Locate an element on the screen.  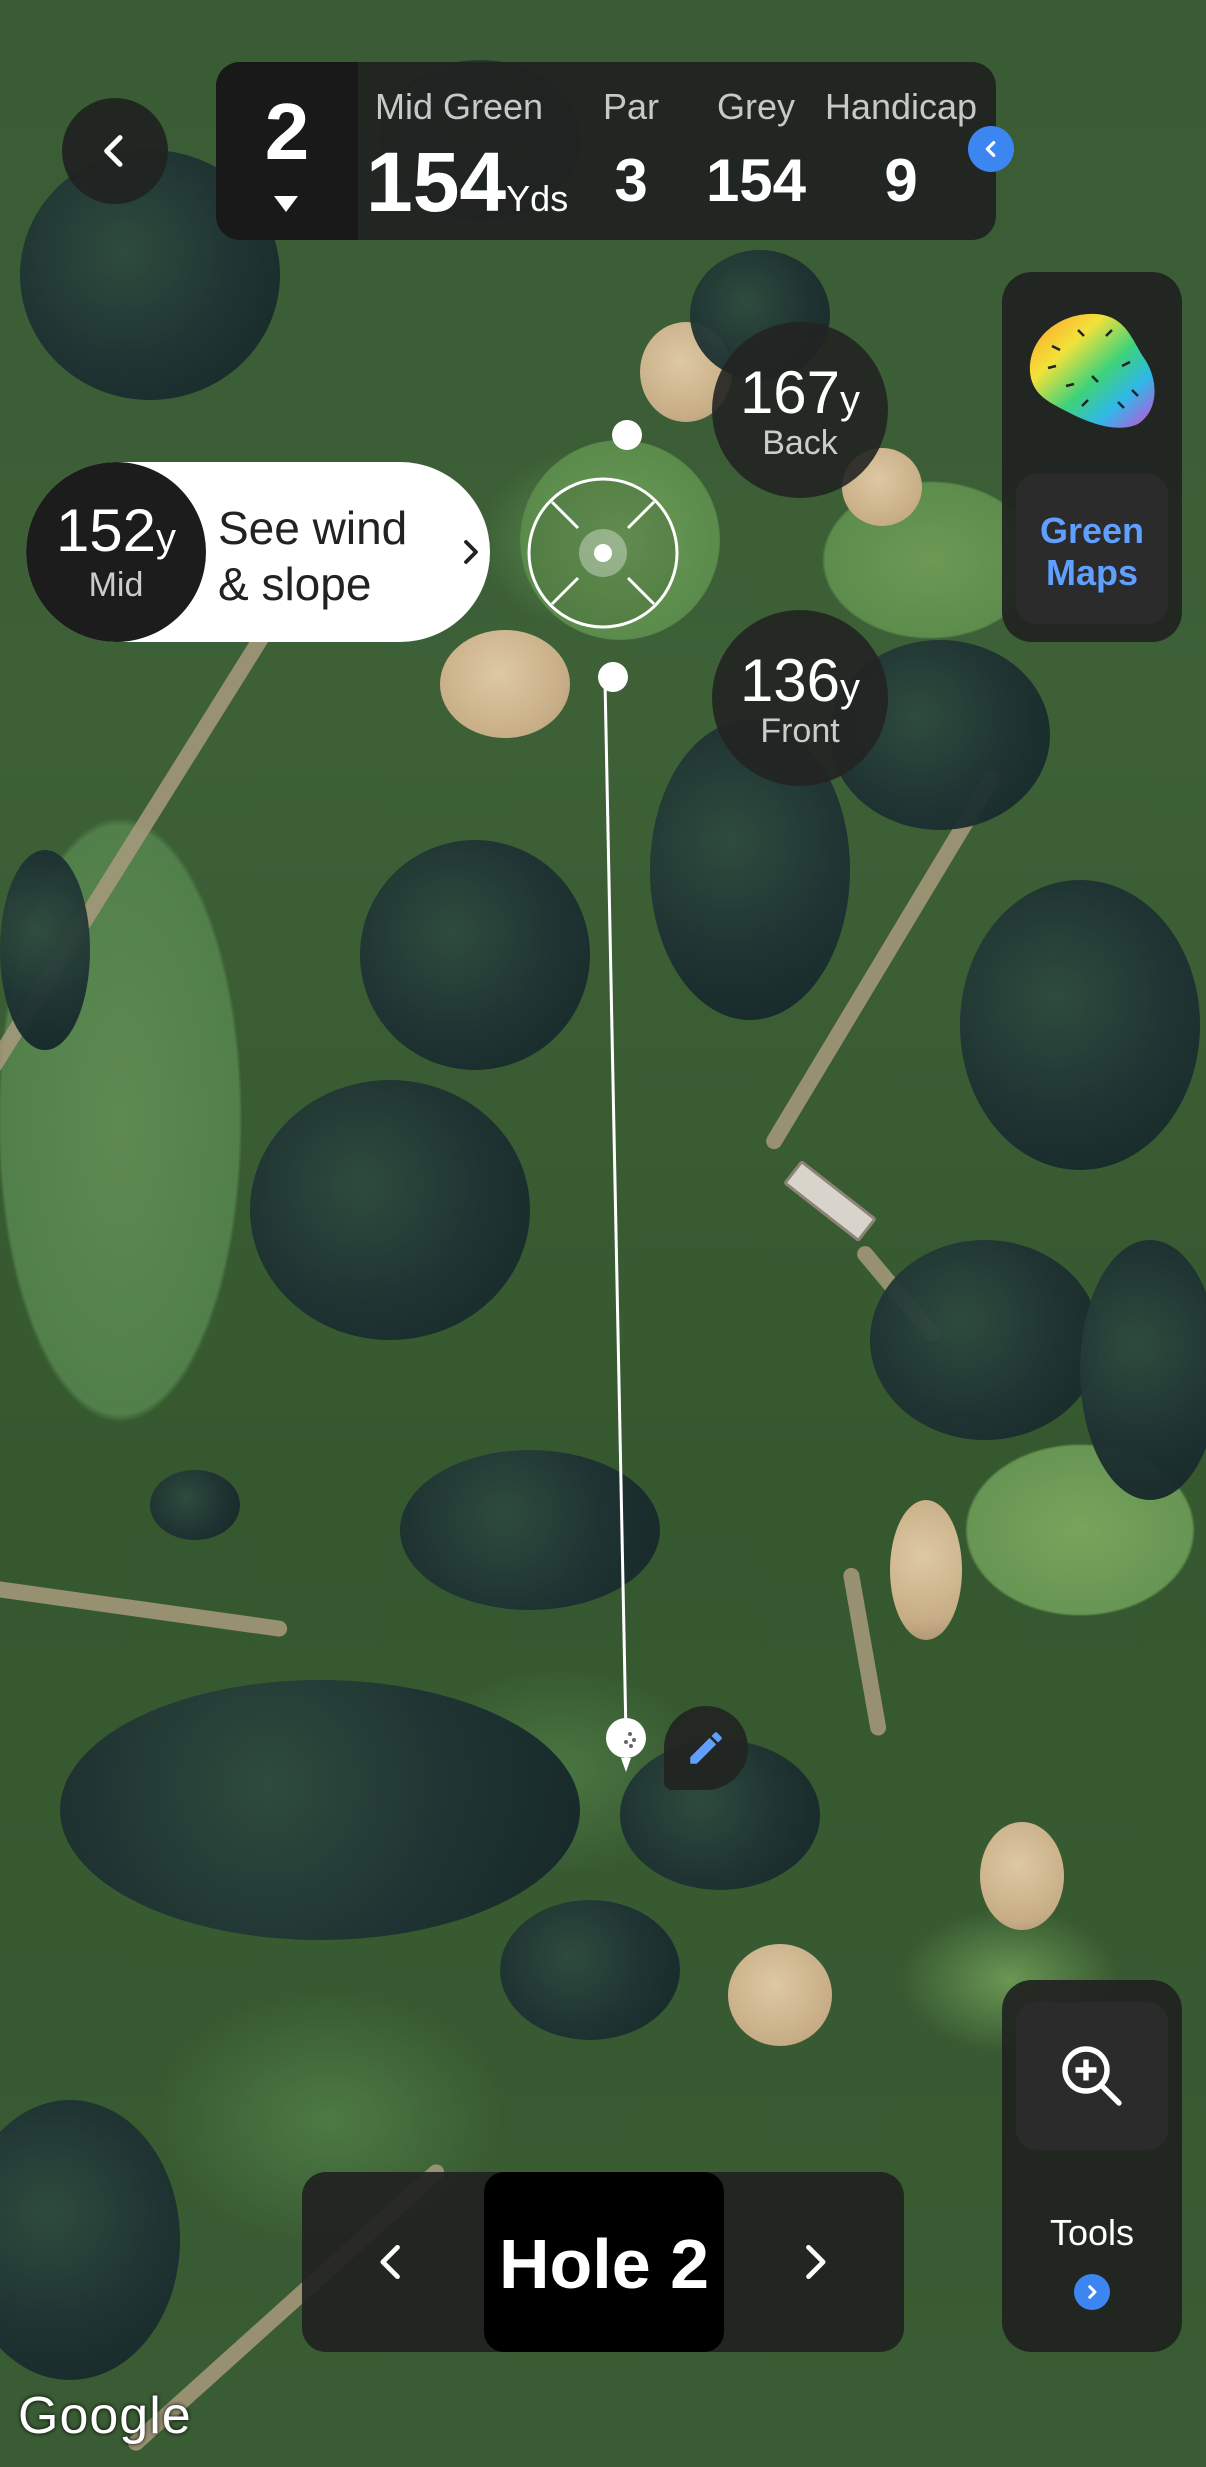
back-distance: 167y Back is located at coordinates (800, 410).